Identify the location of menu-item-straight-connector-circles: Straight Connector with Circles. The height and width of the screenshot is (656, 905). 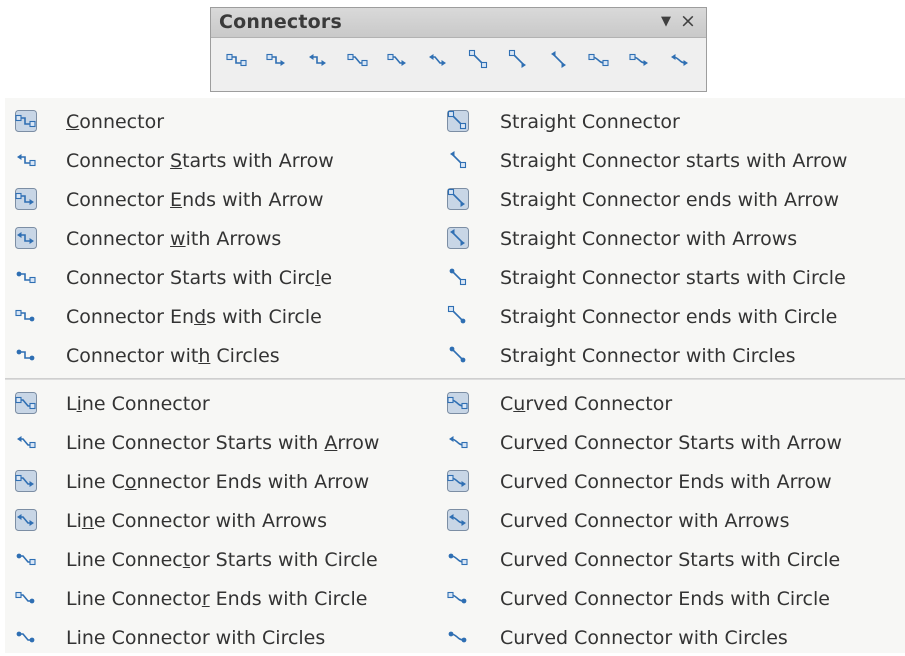
(674, 355).